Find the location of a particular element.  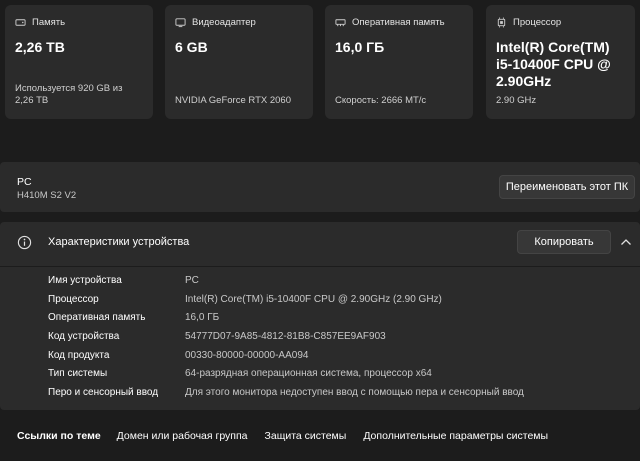

gpu-card-value: 6 GB is located at coordinates (191, 47).